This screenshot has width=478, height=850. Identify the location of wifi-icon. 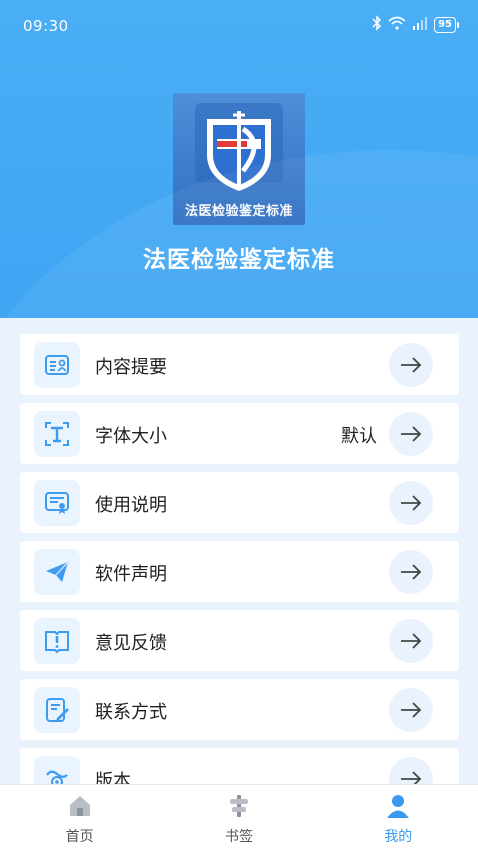
(397, 25).